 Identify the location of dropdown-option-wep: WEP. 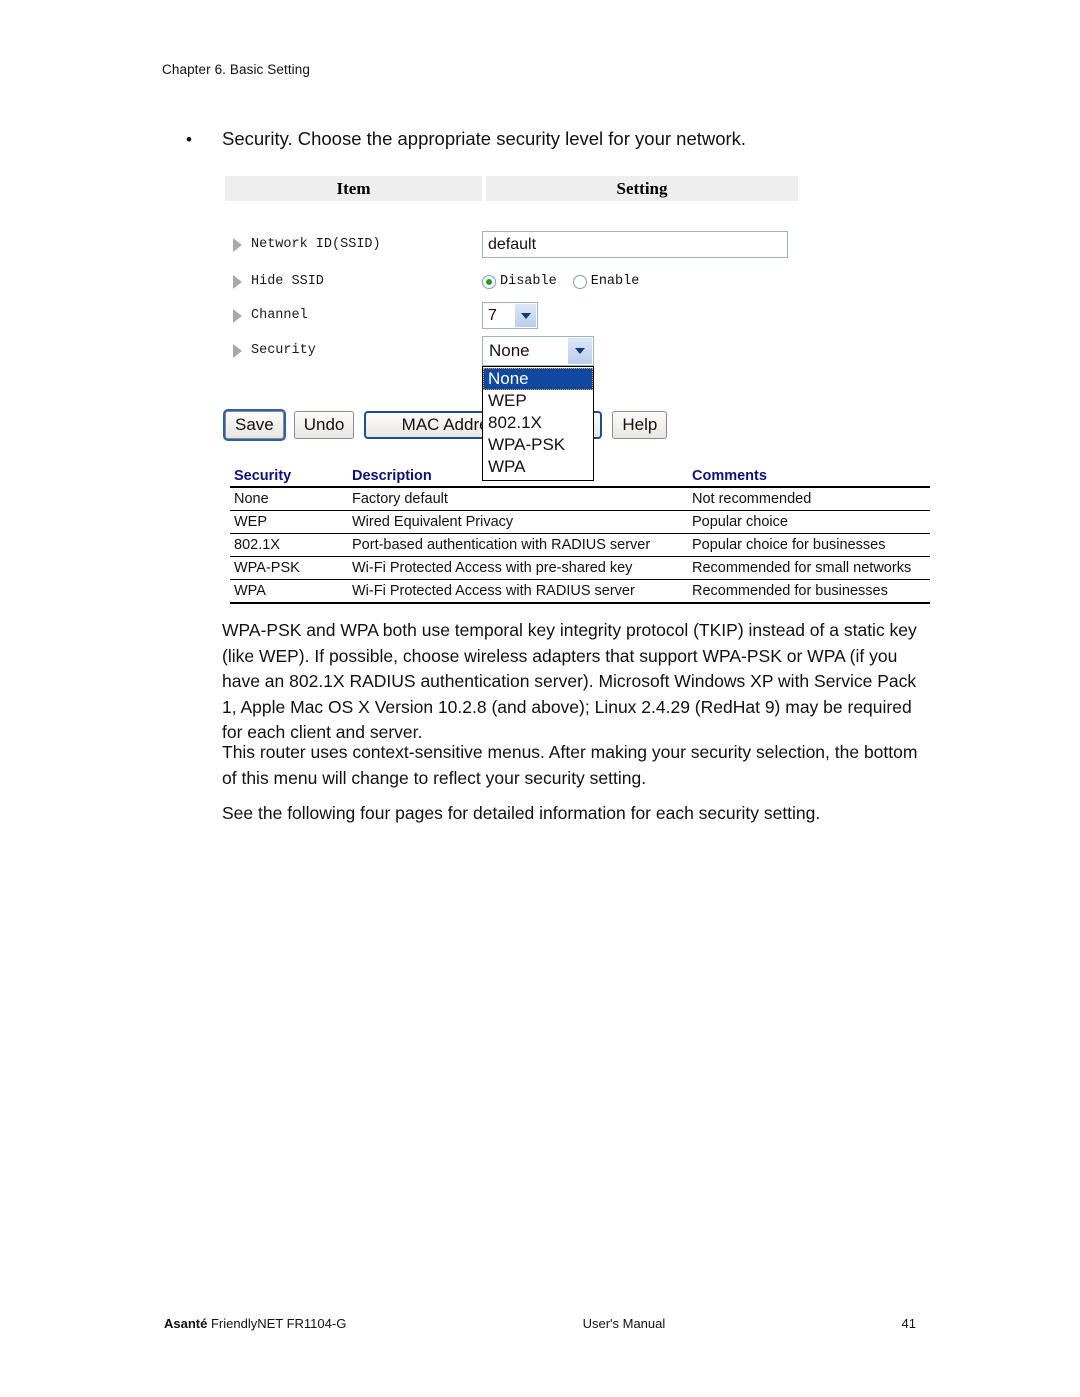
(538, 401).